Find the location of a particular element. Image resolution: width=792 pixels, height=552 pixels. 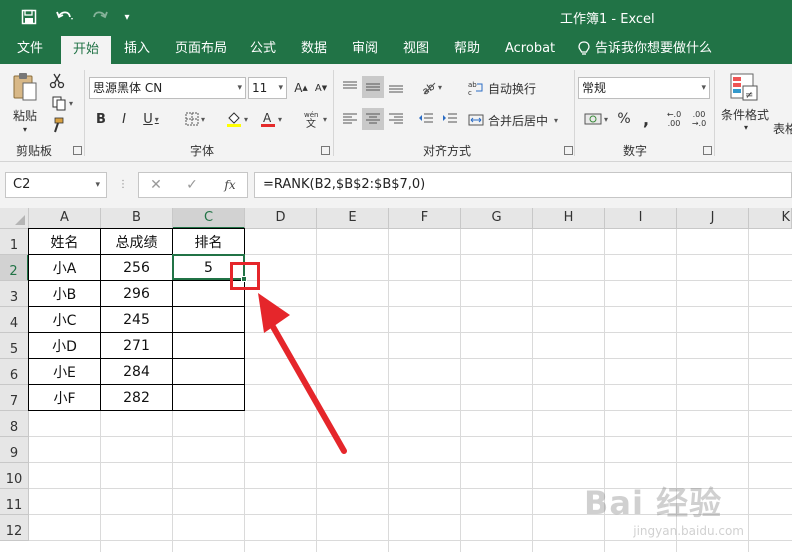

select-all-button is located at coordinates (14, 218).